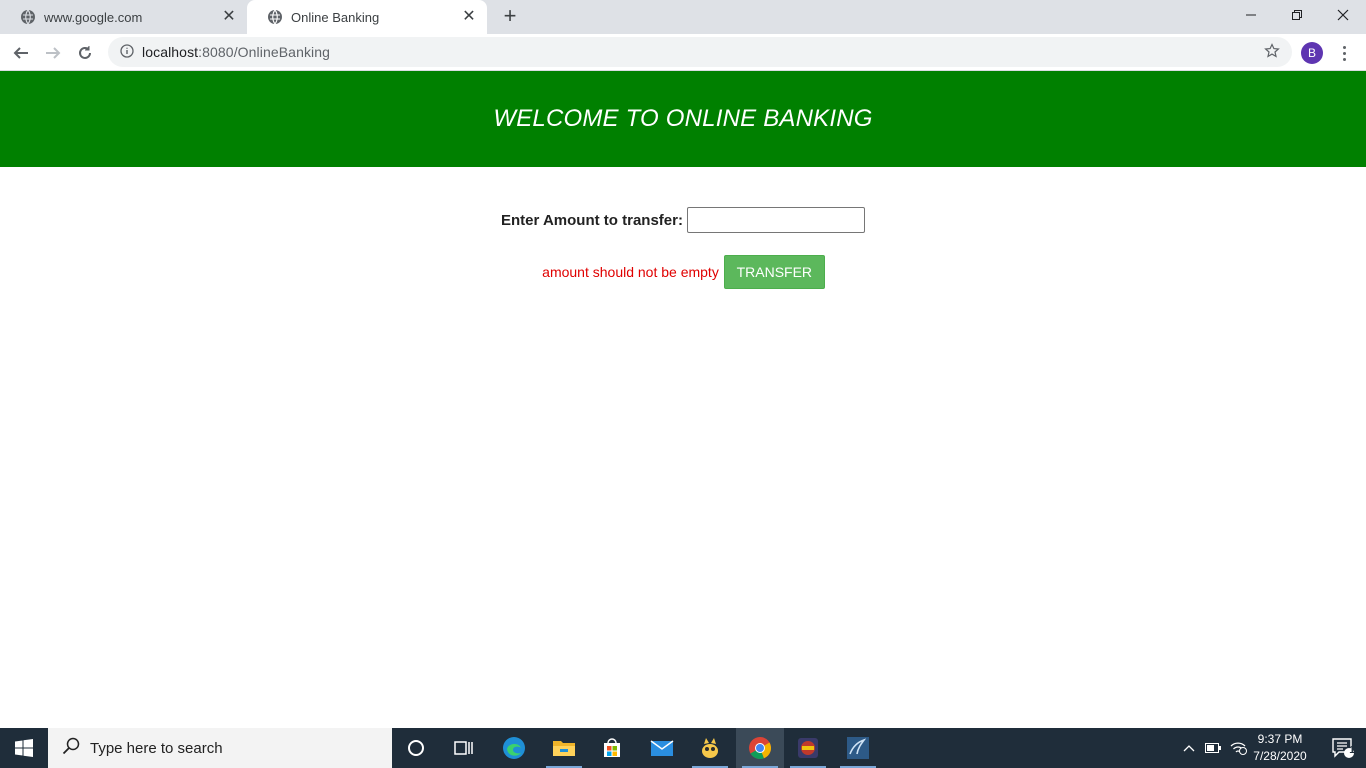  Describe the element at coordinates (21, 53) in the screenshot. I see `back-arrow-icon` at that location.